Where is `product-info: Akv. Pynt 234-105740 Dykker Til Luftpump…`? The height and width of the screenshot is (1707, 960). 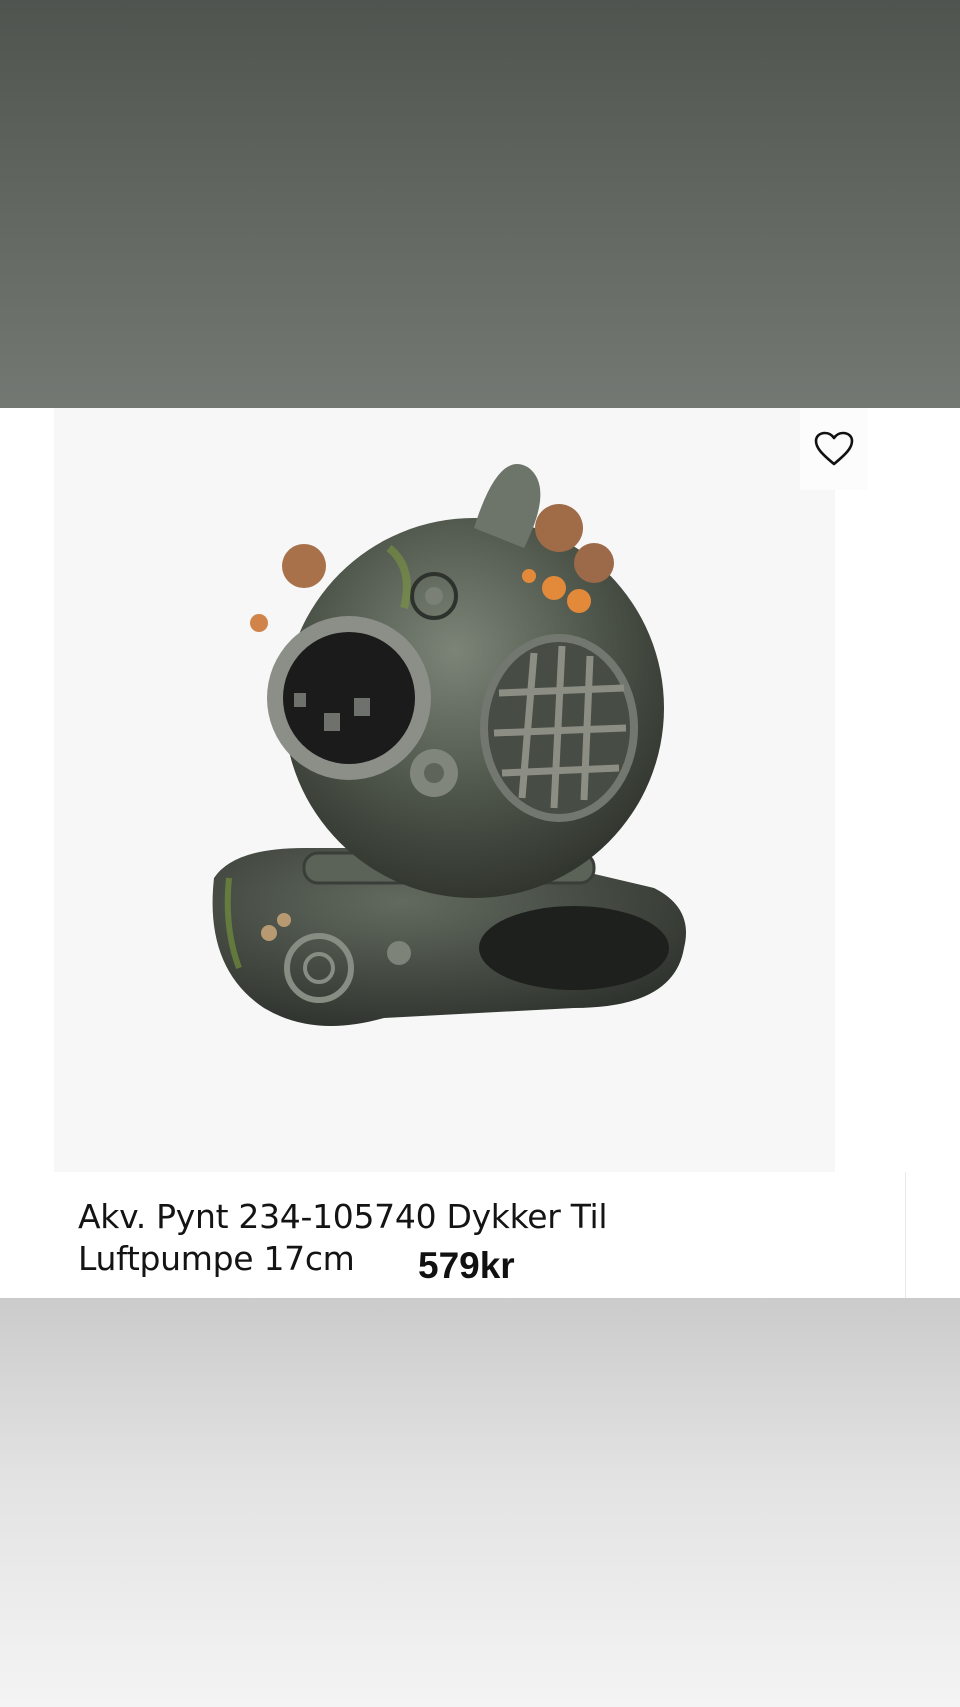
product-info: Akv. Pynt 234-105740 Dykker Til Luftpump… is located at coordinates (480, 1235).